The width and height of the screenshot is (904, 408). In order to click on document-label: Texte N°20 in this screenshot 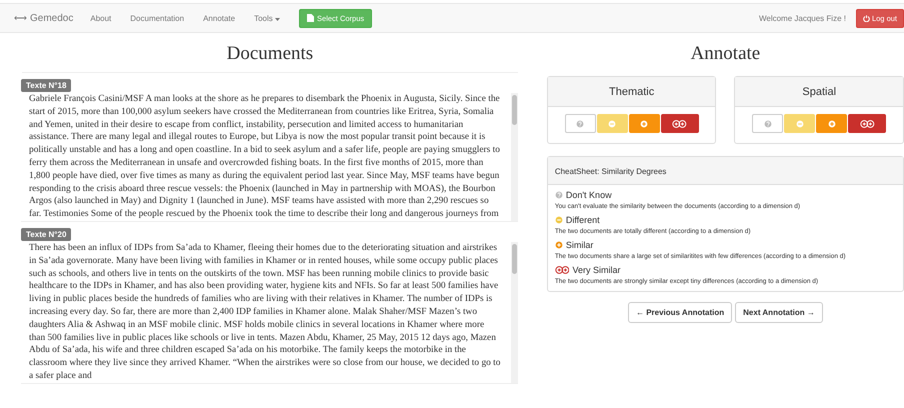, I will do `click(46, 234)`.